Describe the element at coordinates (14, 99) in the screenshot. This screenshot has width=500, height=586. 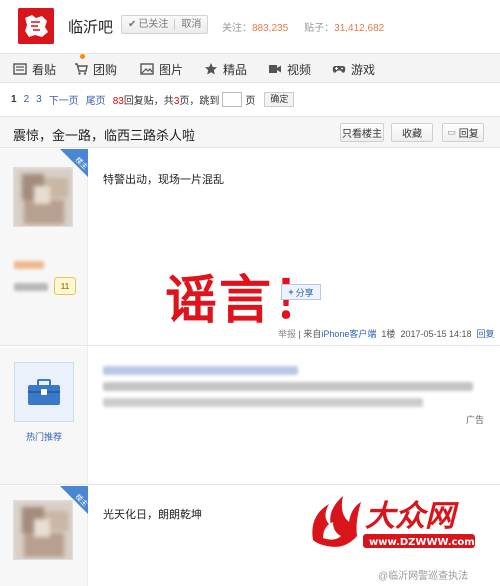
I see `page-current: 1` at that location.